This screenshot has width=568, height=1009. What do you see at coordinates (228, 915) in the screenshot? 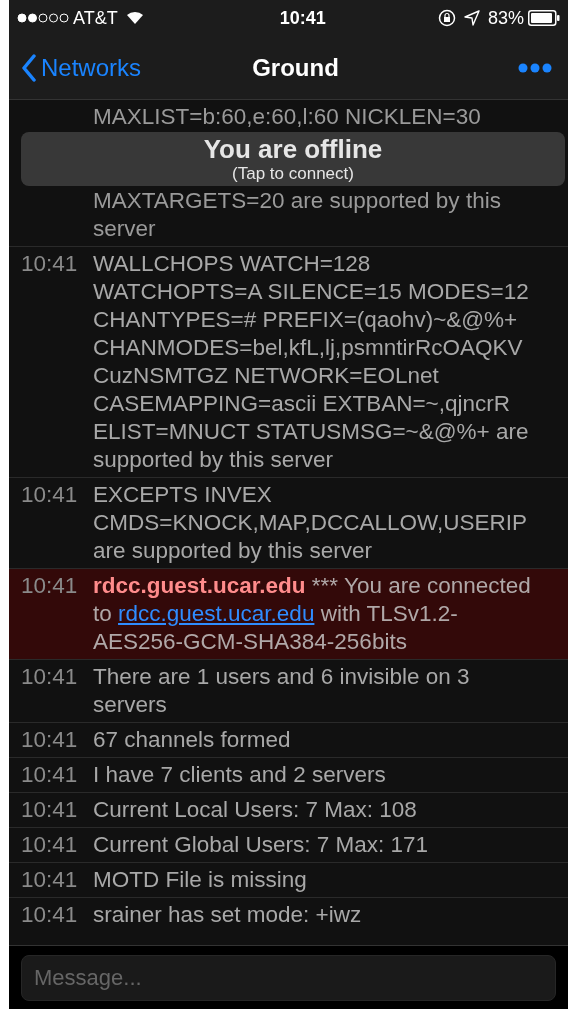
I see `message-text: srainer has set mode: +iwz` at bounding box center [228, 915].